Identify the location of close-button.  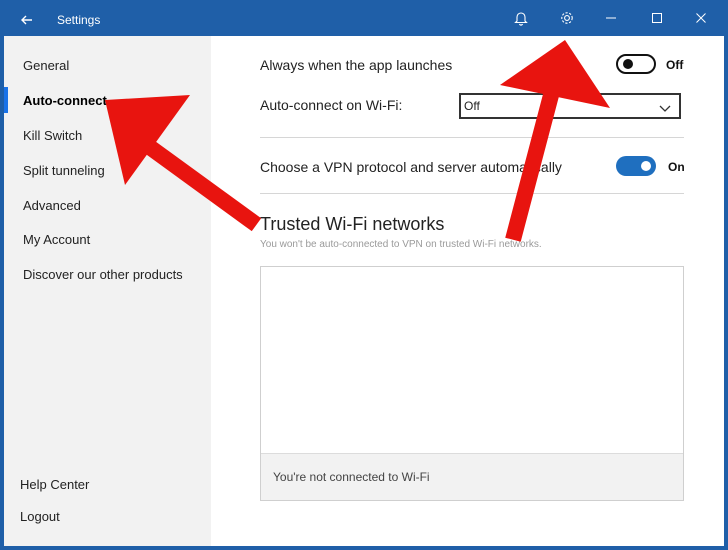
(701, 20).